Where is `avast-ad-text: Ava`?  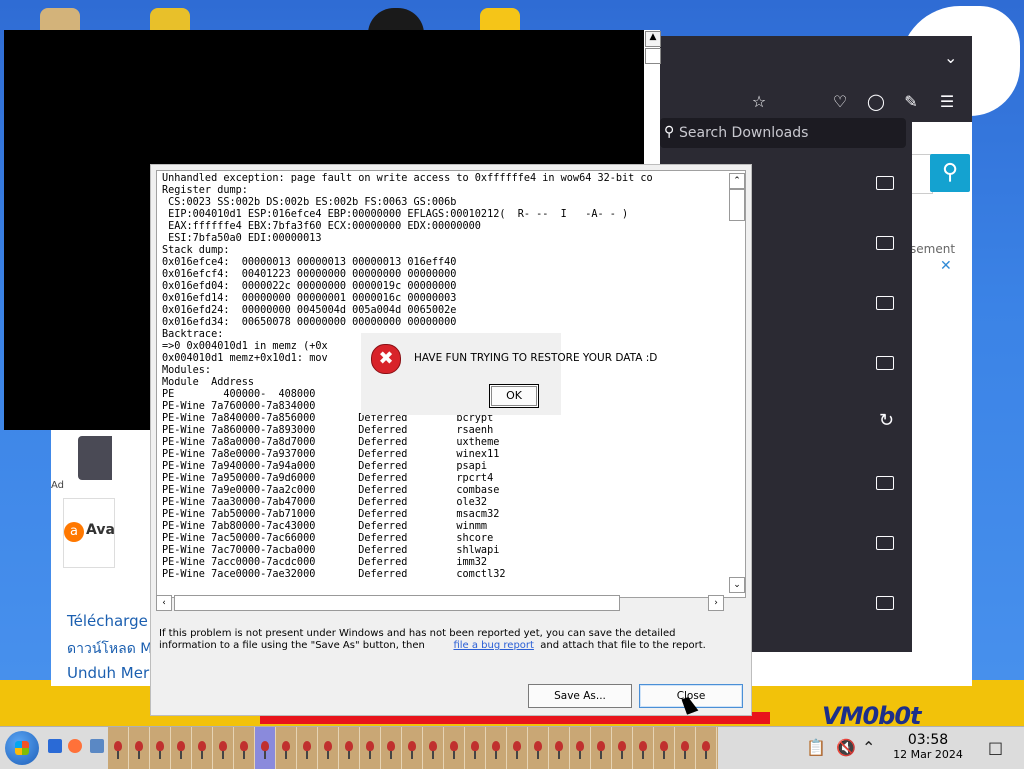
avast-ad-text: Ava is located at coordinates (100, 530).